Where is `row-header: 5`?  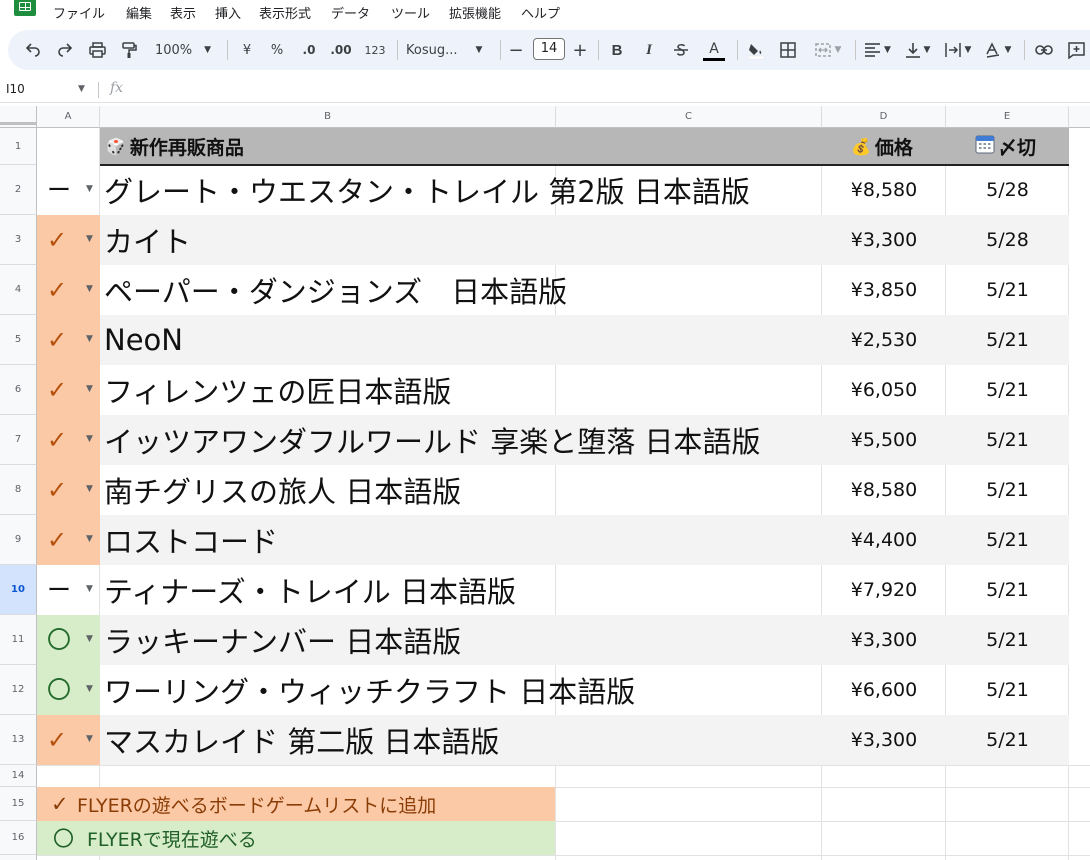 row-header: 5 is located at coordinates (18, 340).